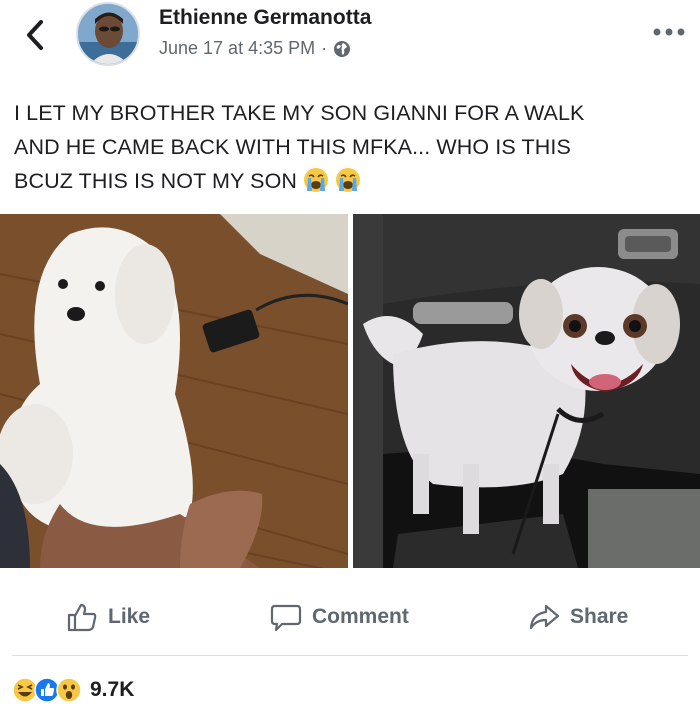 The image size is (700, 709). Describe the element at coordinates (360, 616) in the screenshot. I see `comment-label: Comment` at that location.